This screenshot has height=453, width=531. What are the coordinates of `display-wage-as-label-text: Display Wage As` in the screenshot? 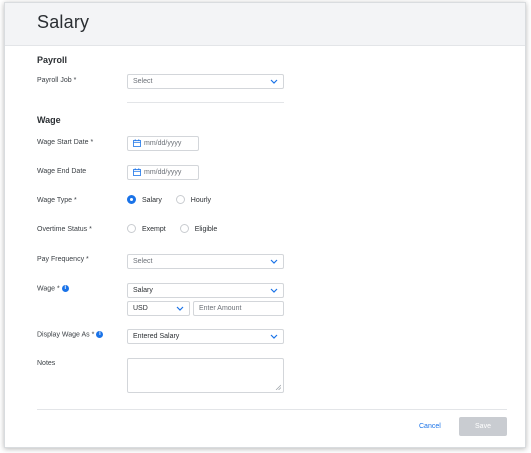 It's located at (63, 335).